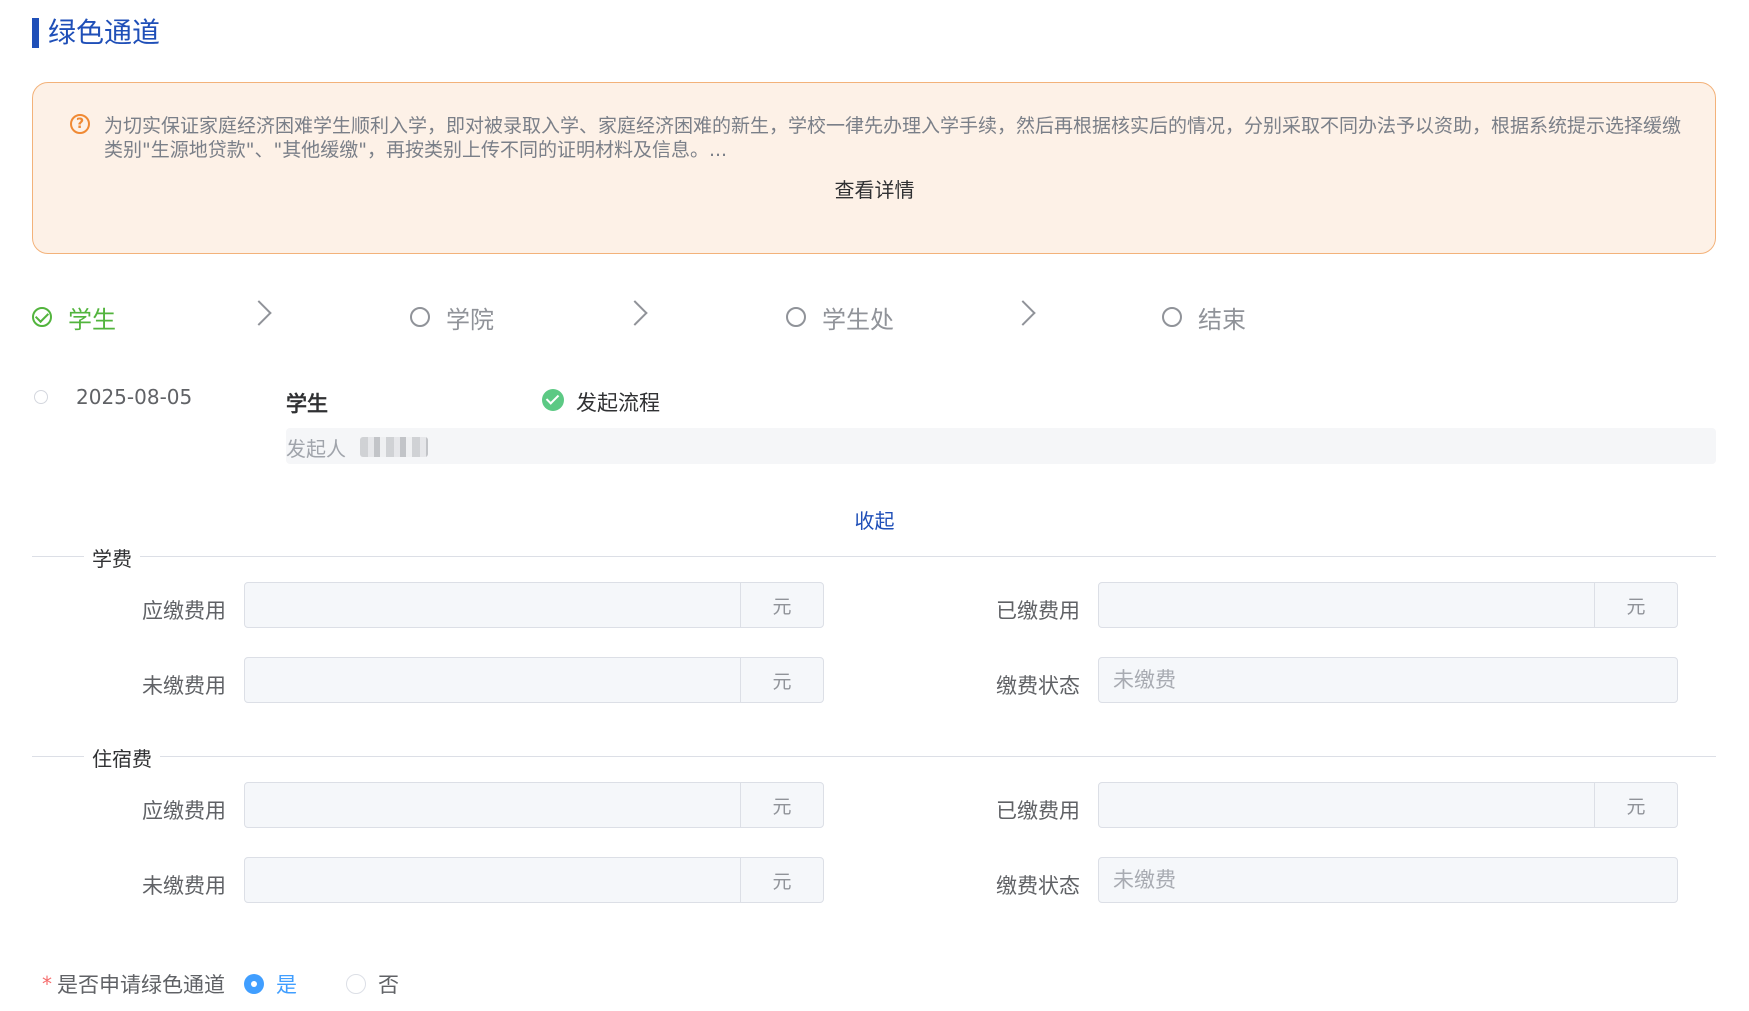  Describe the element at coordinates (141, 985) in the screenshot. I see `apply-green-channel-label: 是否申请绿色通道` at that location.